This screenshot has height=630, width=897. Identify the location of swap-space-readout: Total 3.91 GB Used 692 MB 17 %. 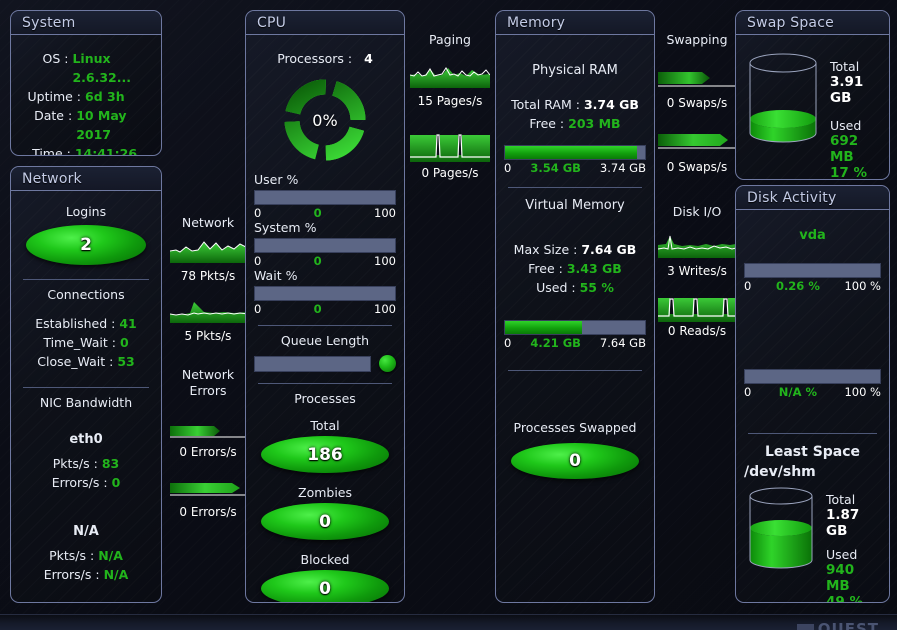
(855, 112).